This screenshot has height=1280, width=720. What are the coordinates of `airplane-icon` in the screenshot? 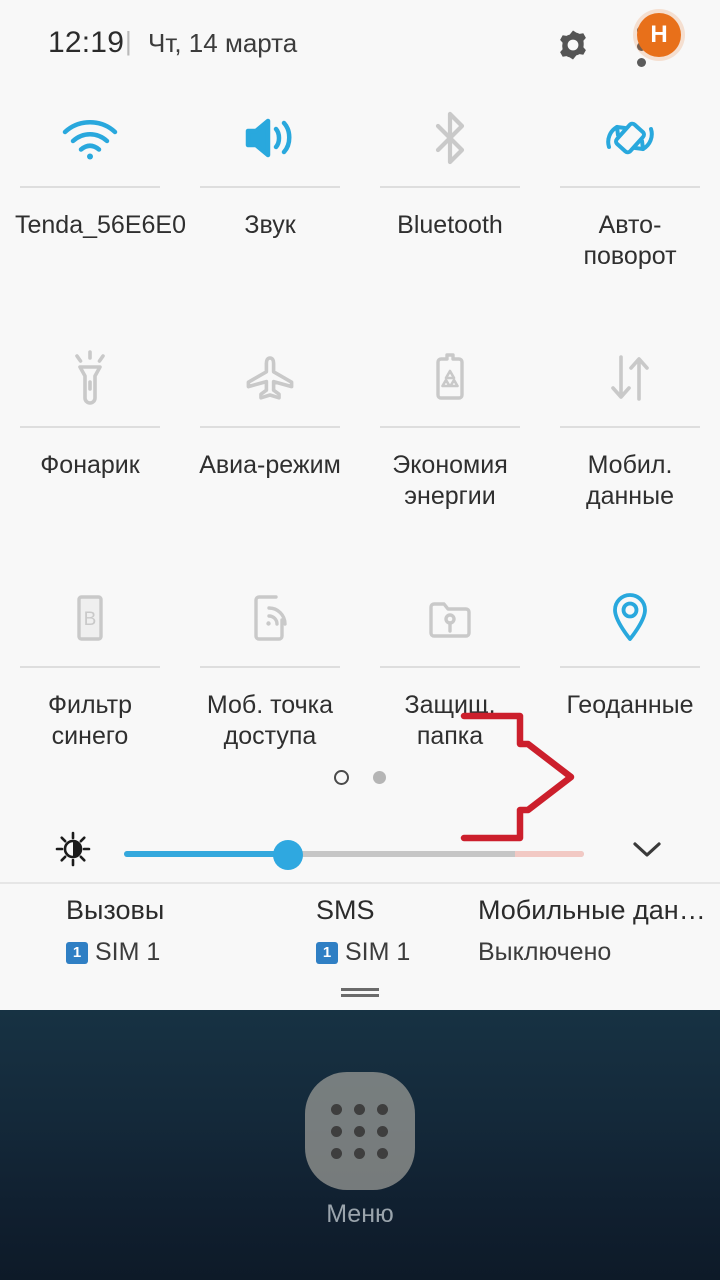 It's located at (270, 378).